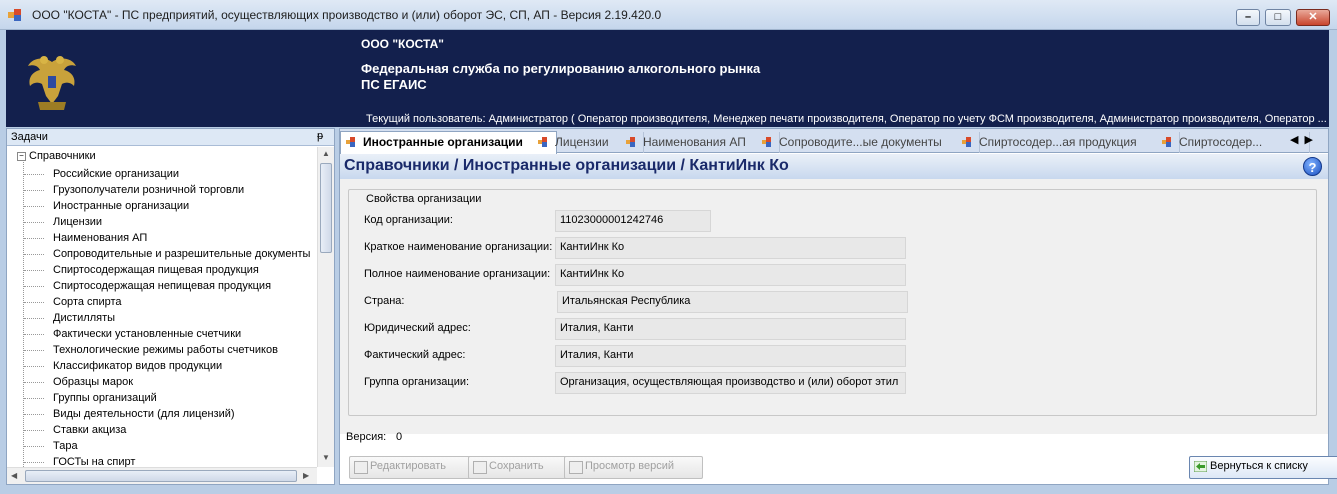 This screenshot has height=494, width=1337. What do you see at coordinates (62, 156) in the screenshot?
I see `tree-root-label: Справочники` at bounding box center [62, 156].